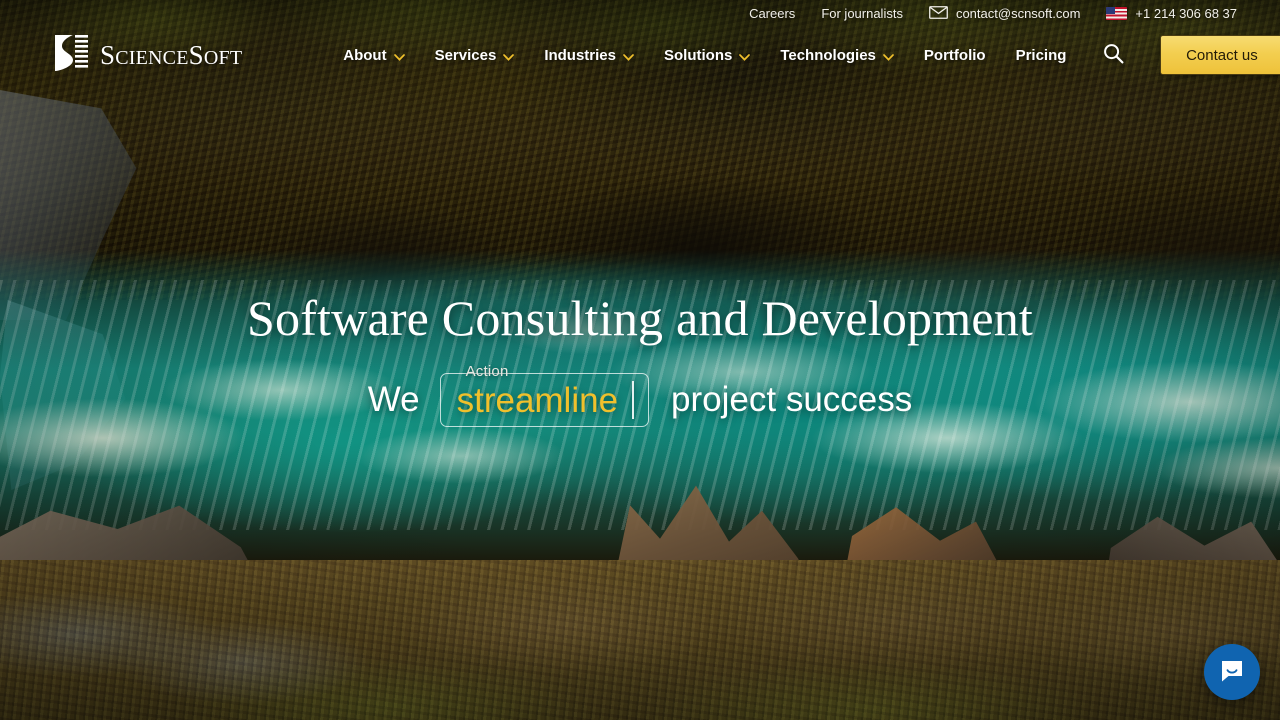 The width and height of the screenshot is (1280, 720). Describe the element at coordinates (152, 57) in the screenshot. I see `logo-word-cience: CIENCE` at that location.